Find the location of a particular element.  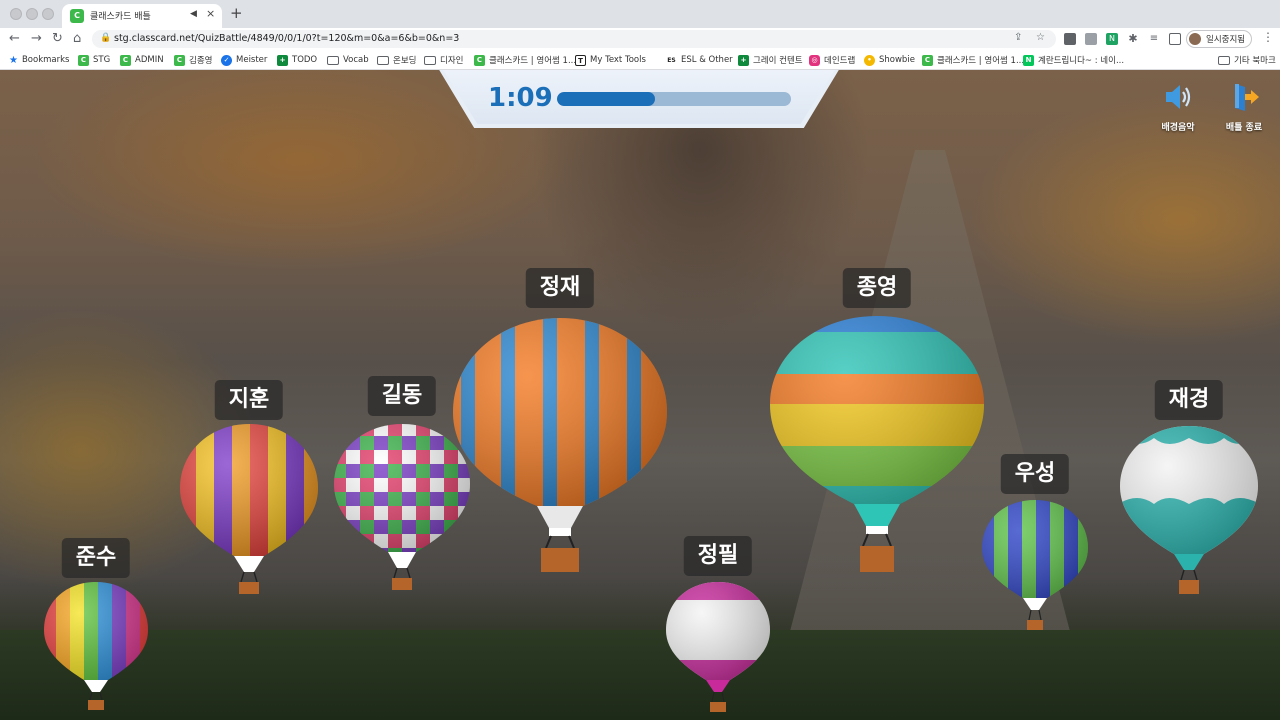

bookmark-item: C 김종영 is located at coordinates (193, 60).